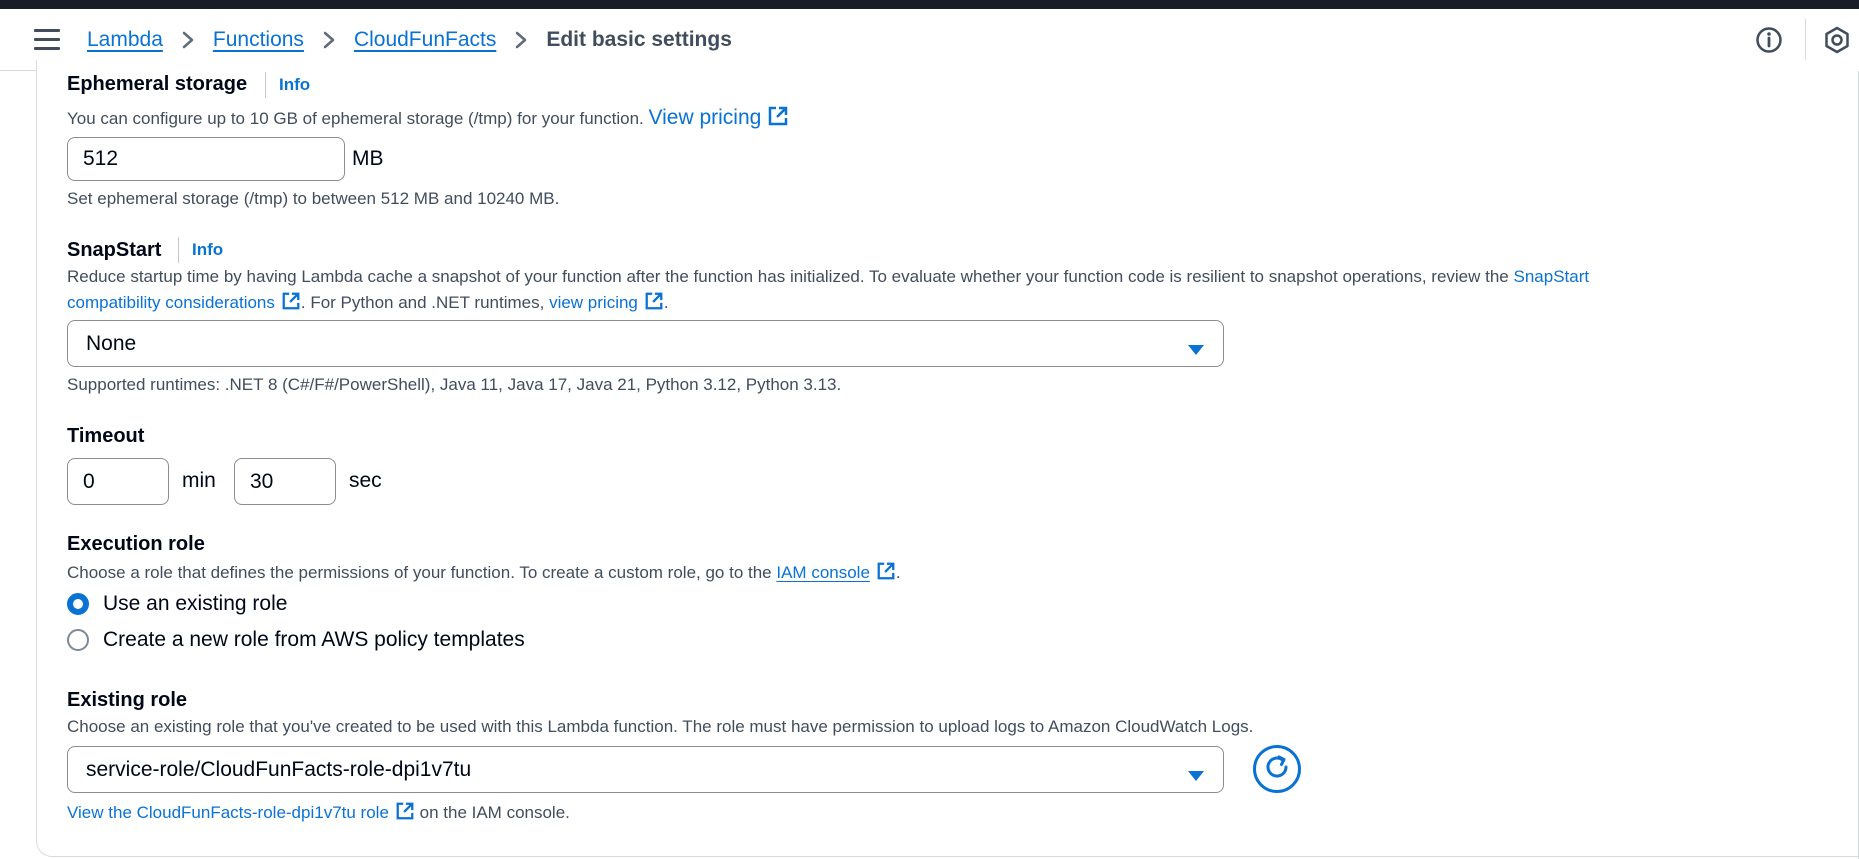  I want to click on breadcrumb-current: Edit basic settings, so click(639, 39).